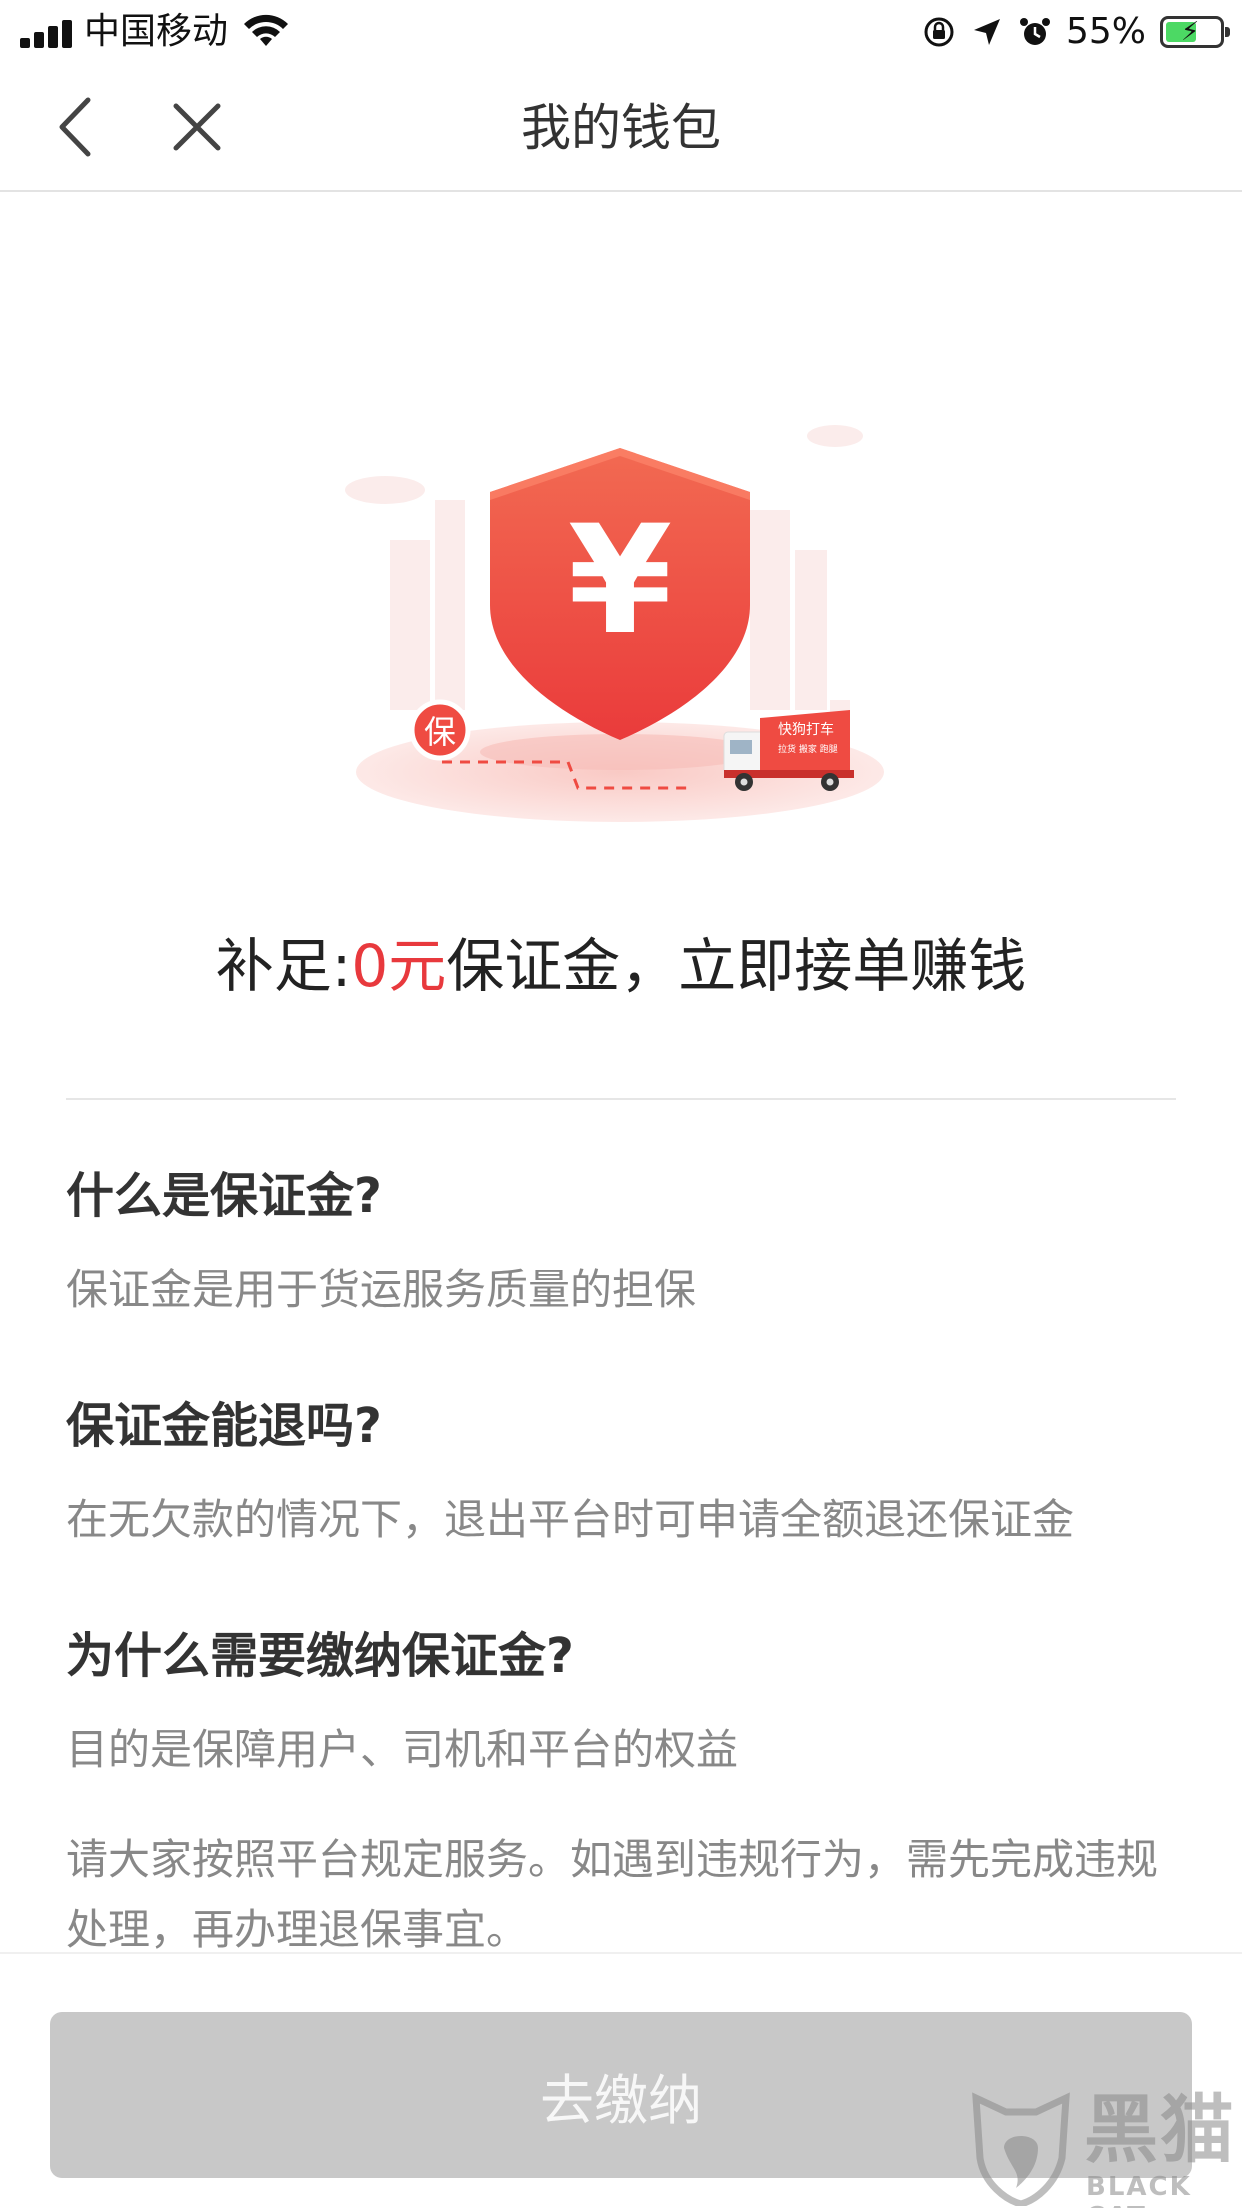 The height and width of the screenshot is (2208, 1242). Describe the element at coordinates (626, 1243) in the screenshot. I see `faq-item: 什么是保证金? 保证金是用于货运服务质量的担保` at that location.